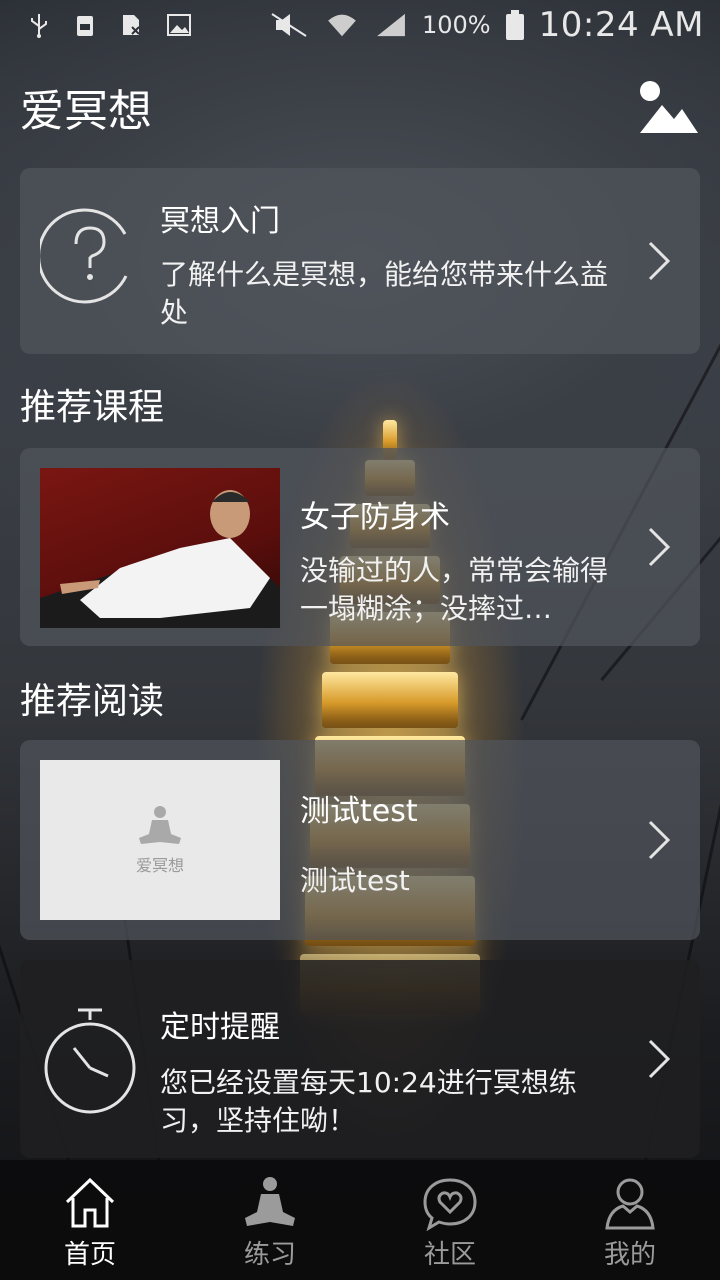 This screenshot has height=1280, width=720. What do you see at coordinates (90, 1202) in the screenshot?
I see `home-icon` at bounding box center [90, 1202].